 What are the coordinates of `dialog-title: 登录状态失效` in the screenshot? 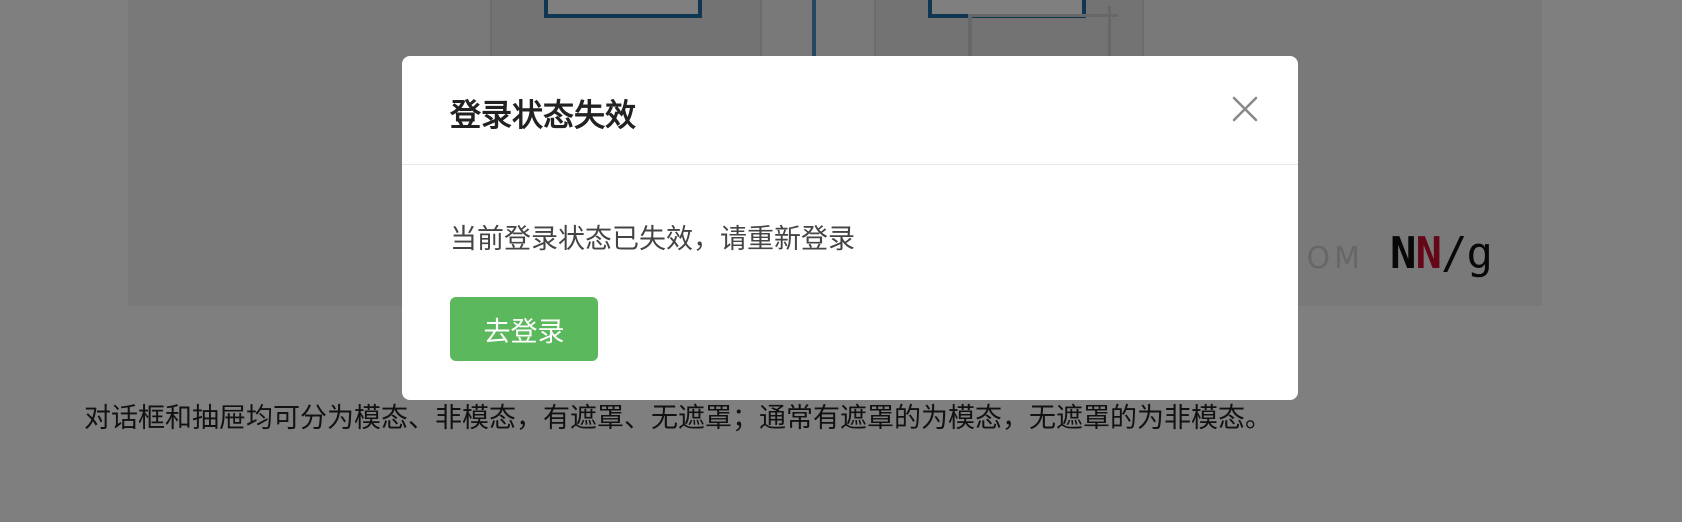 It's located at (543, 116).